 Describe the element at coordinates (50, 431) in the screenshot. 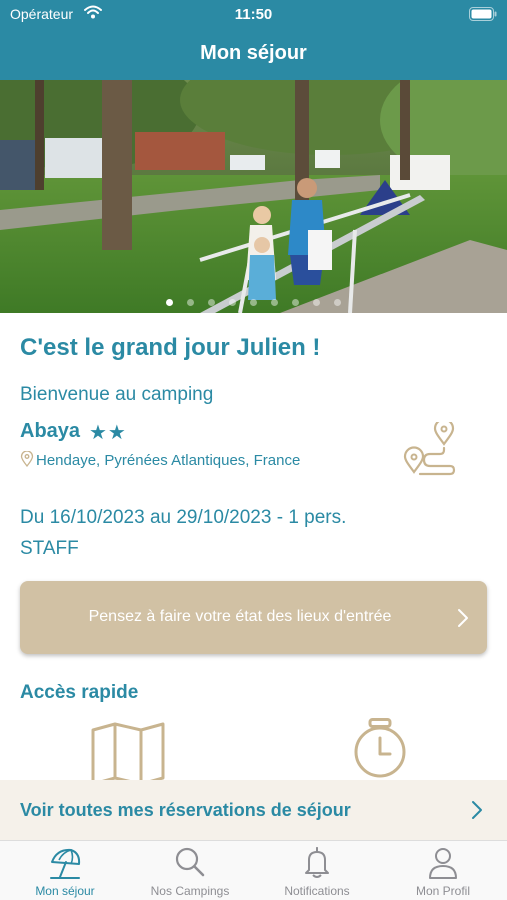

I see `camping-name: Abaya` at that location.